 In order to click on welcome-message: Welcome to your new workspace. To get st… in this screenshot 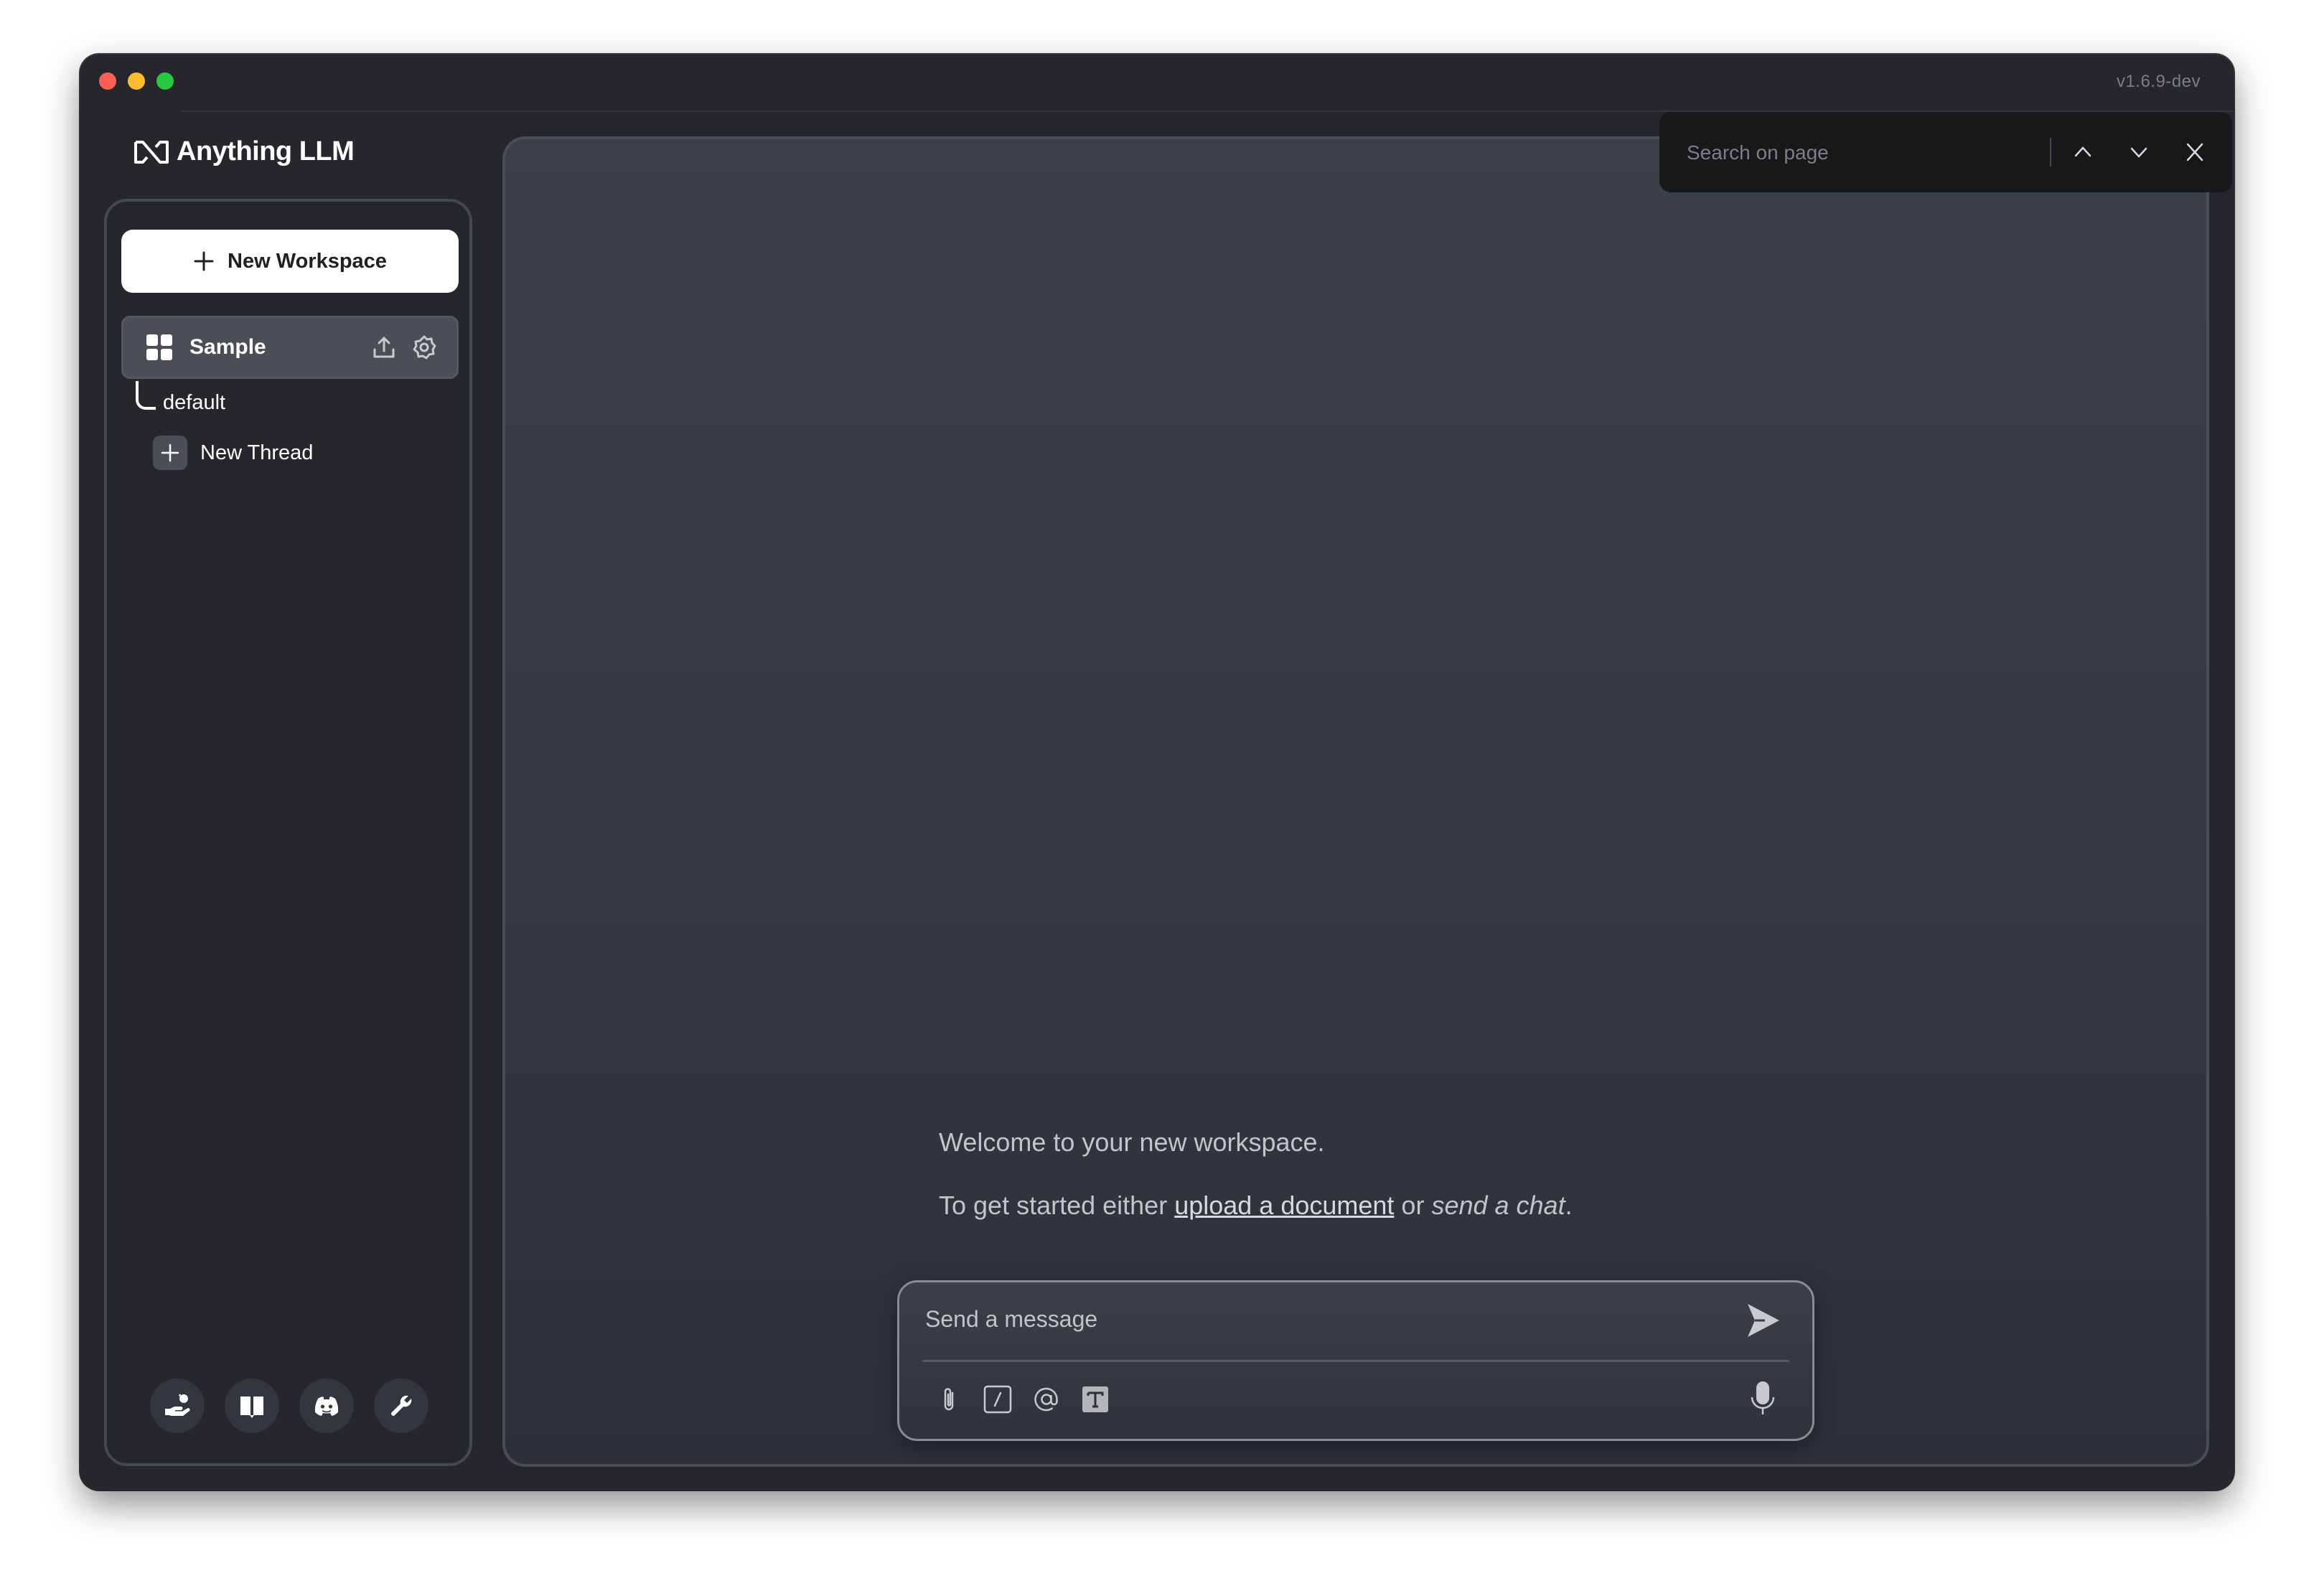, I will do `click(1256, 1193)`.